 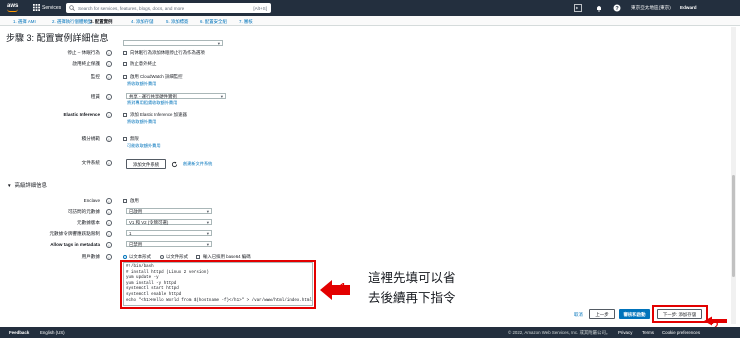 I want to click on hibernate-checkbox-label: 向休眠行為添加休眠停止行為作為選項, so click(x=167, y=52).